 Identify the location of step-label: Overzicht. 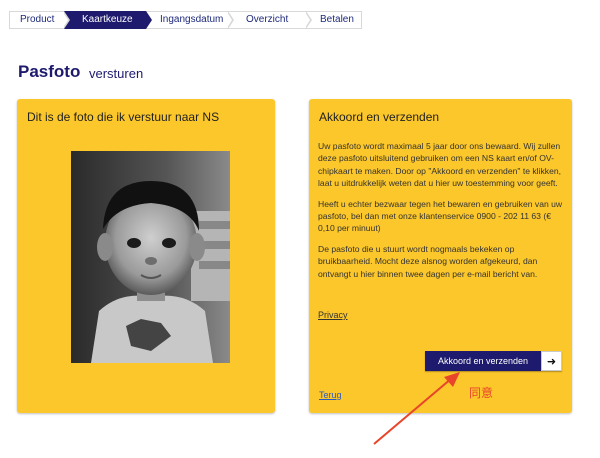
(267, 19).